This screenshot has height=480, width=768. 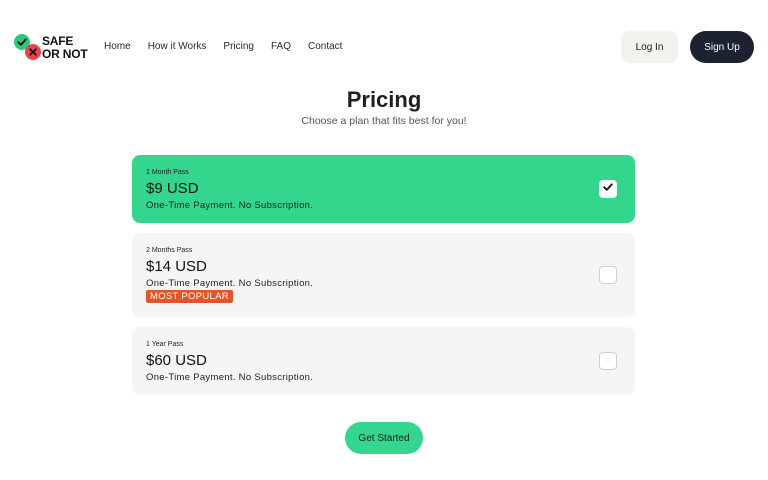 What do you see at coordinates (117, 46) in the screenshot?
I see `nav-home: Home` at bounding box center [117, 46].